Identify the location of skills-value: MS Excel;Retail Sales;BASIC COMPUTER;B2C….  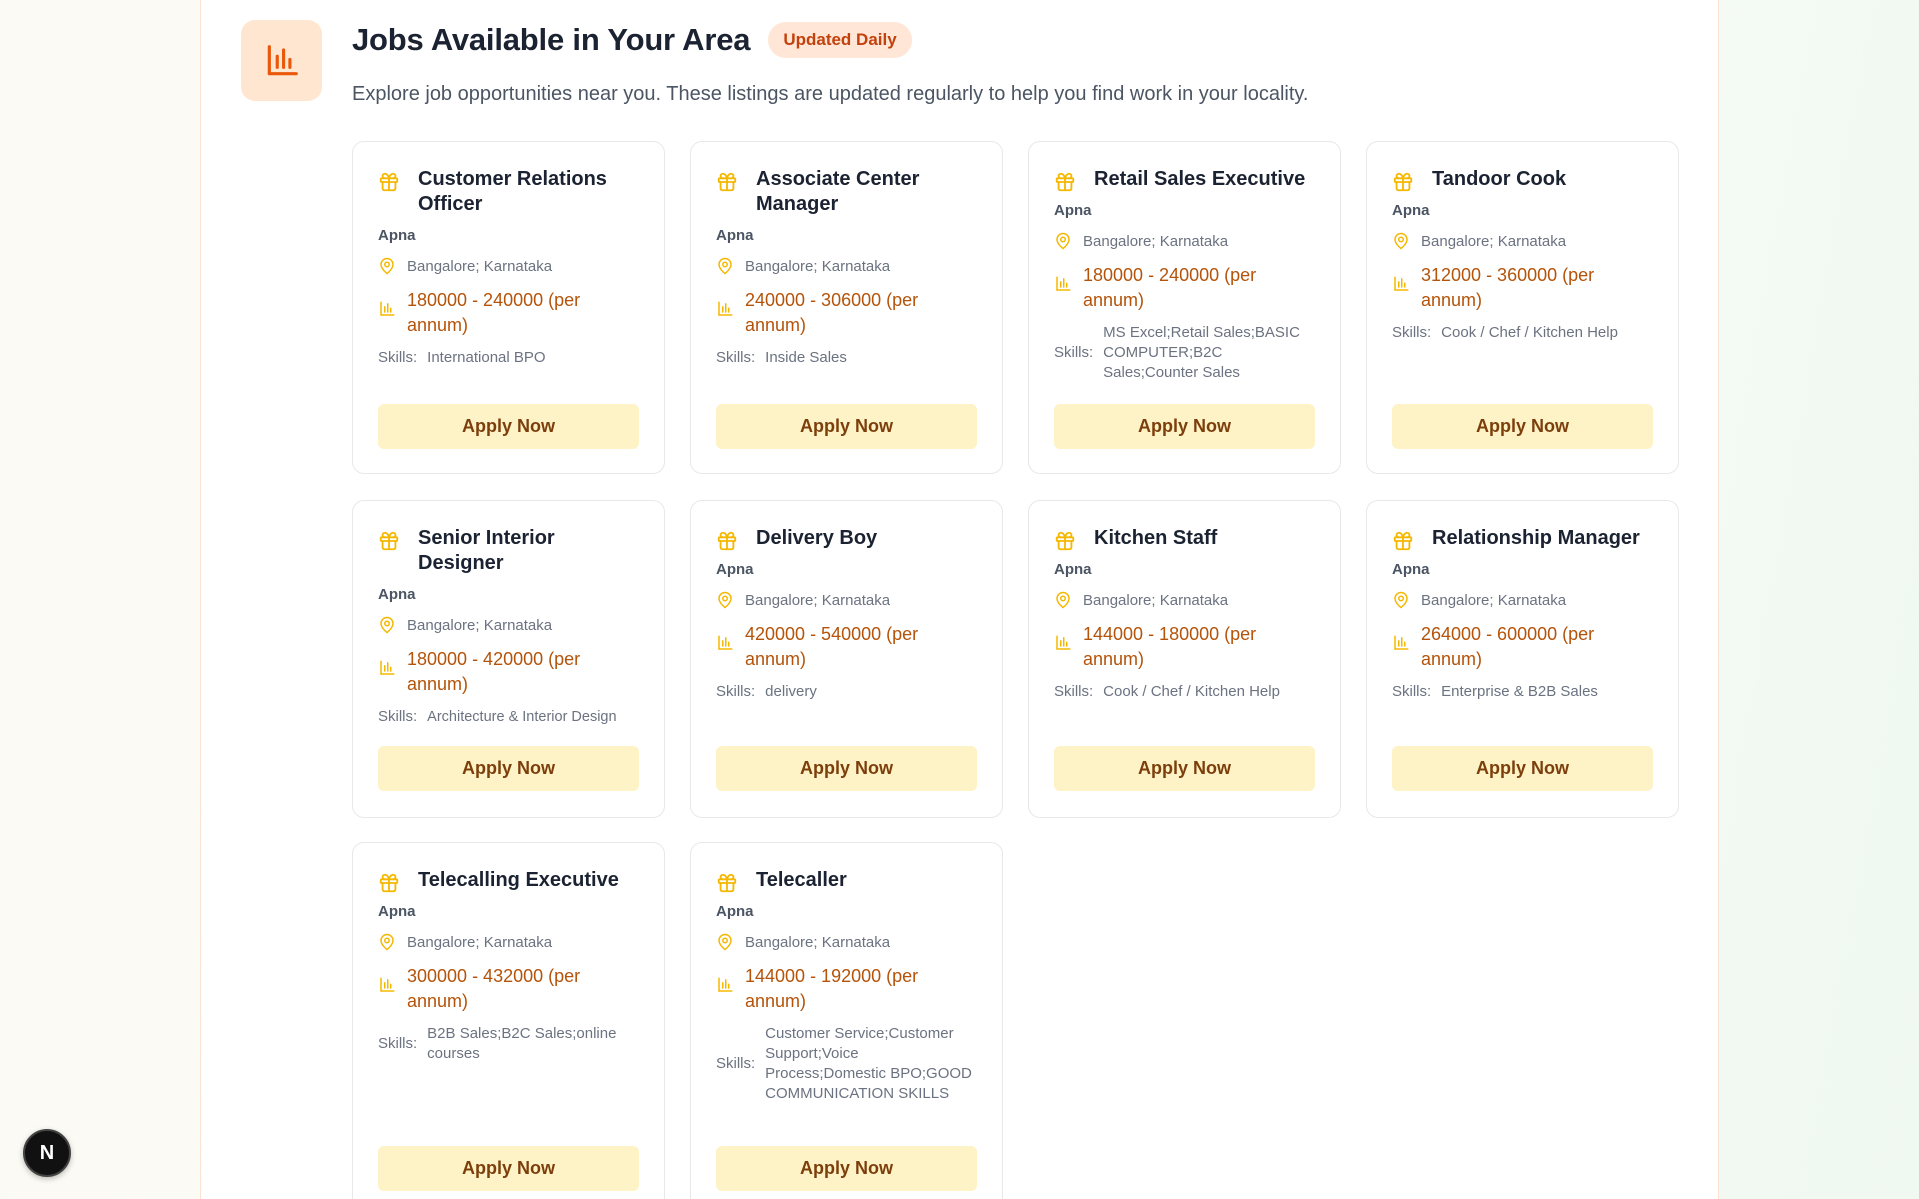
(1201, 352).